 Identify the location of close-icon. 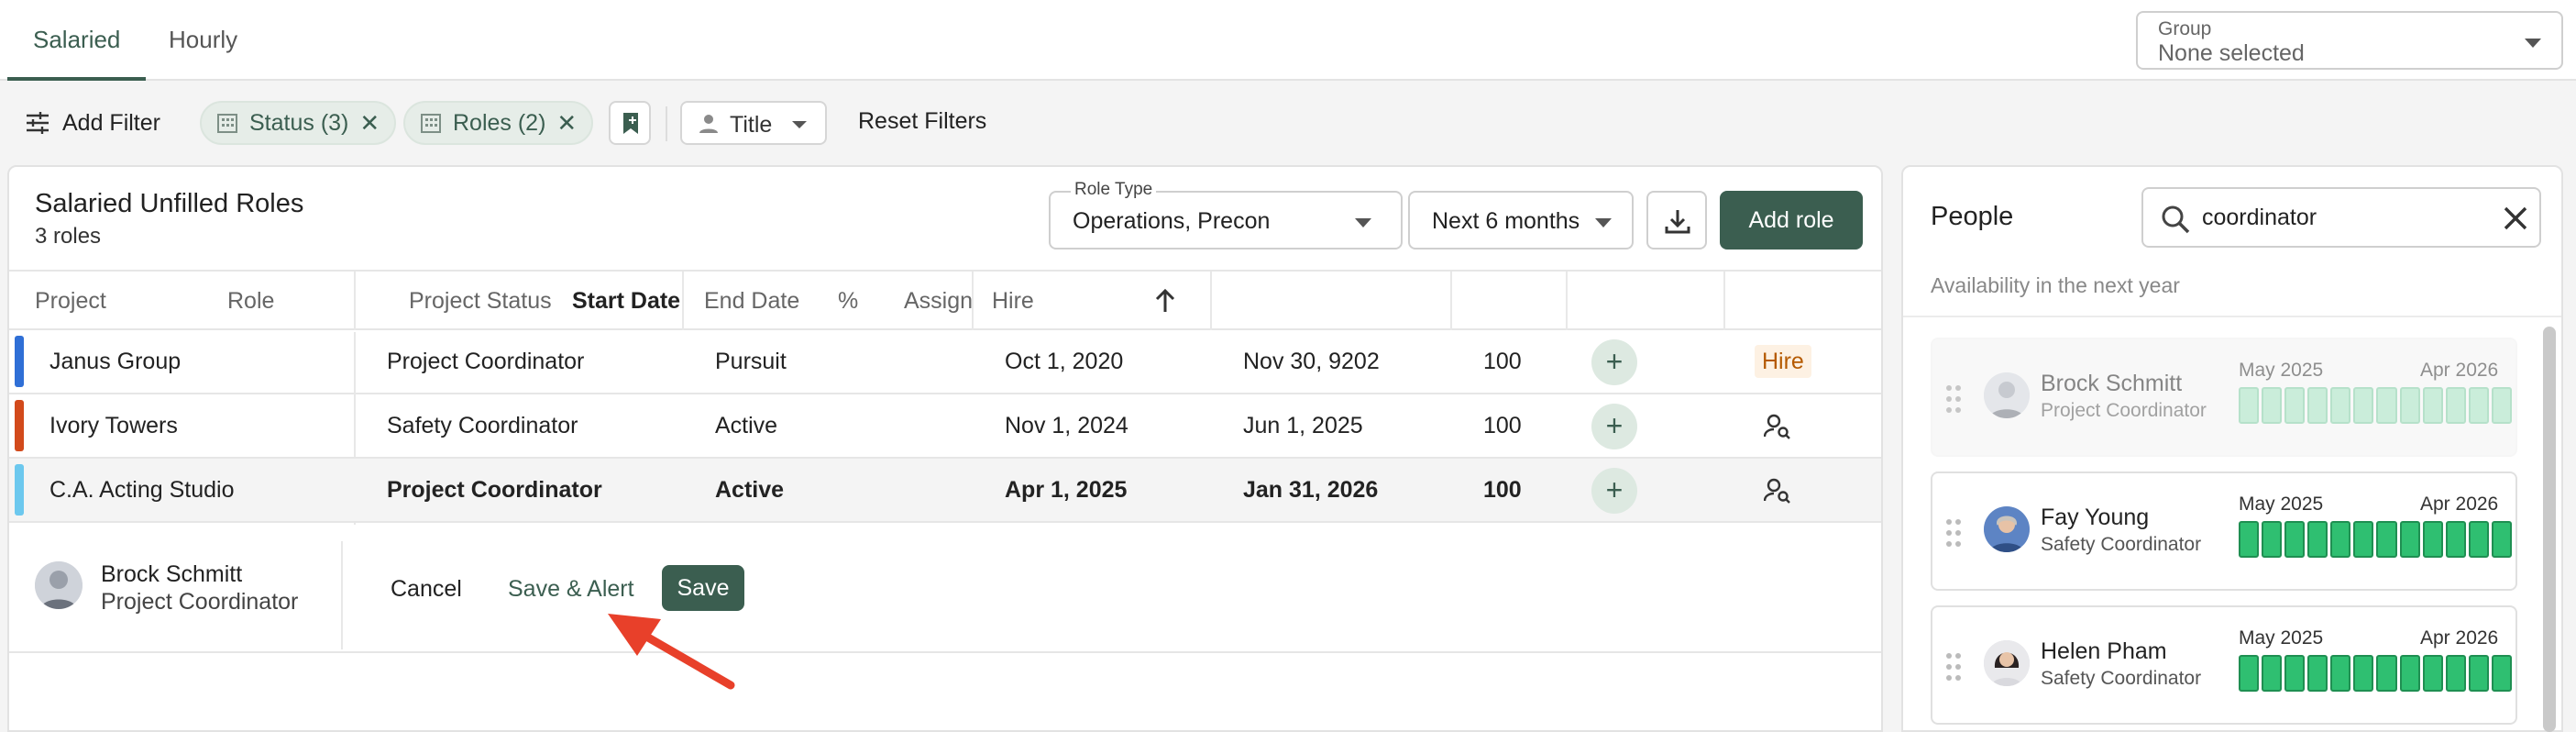
(2516, 218).